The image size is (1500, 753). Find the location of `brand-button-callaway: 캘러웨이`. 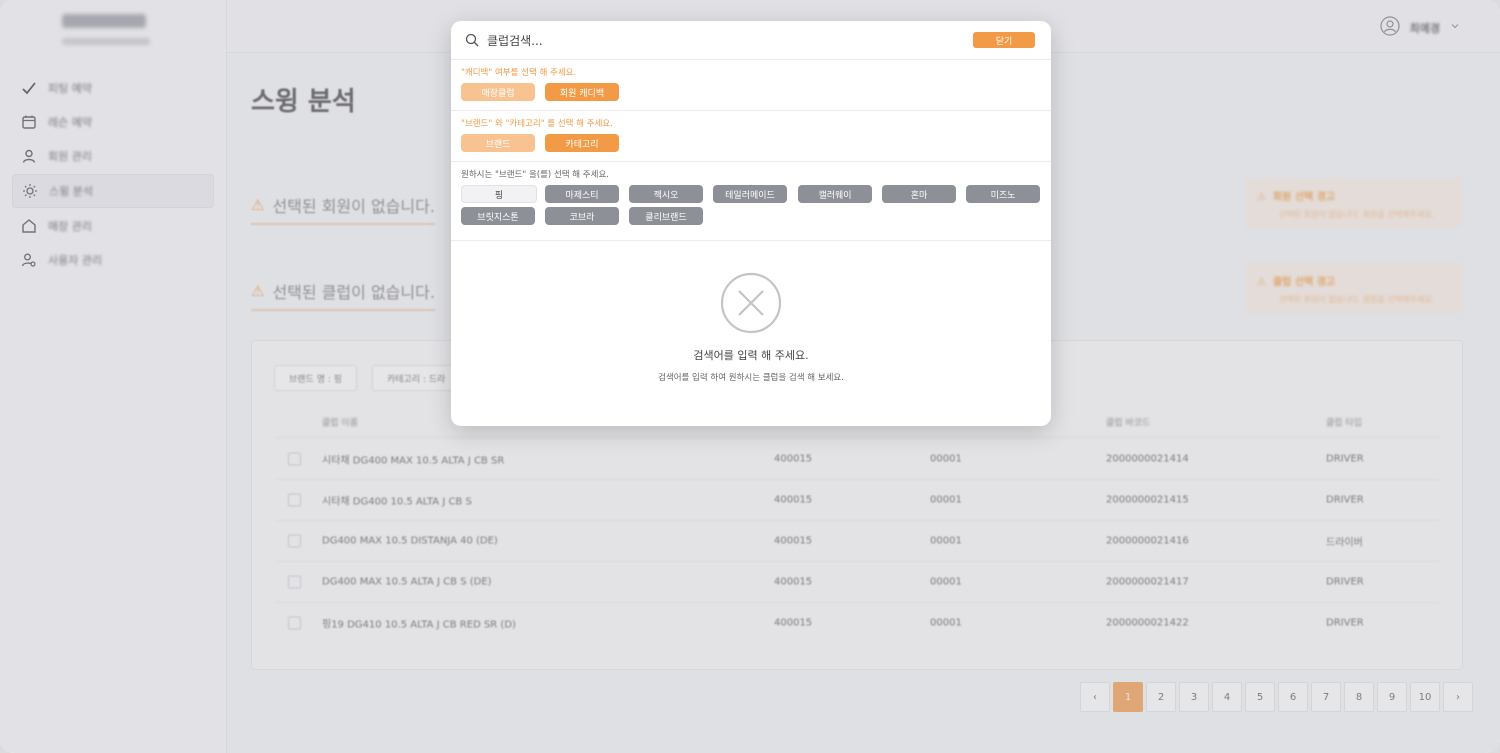

brand-button-callaway: 캘러웨이 is located at coordinates (835, 194).